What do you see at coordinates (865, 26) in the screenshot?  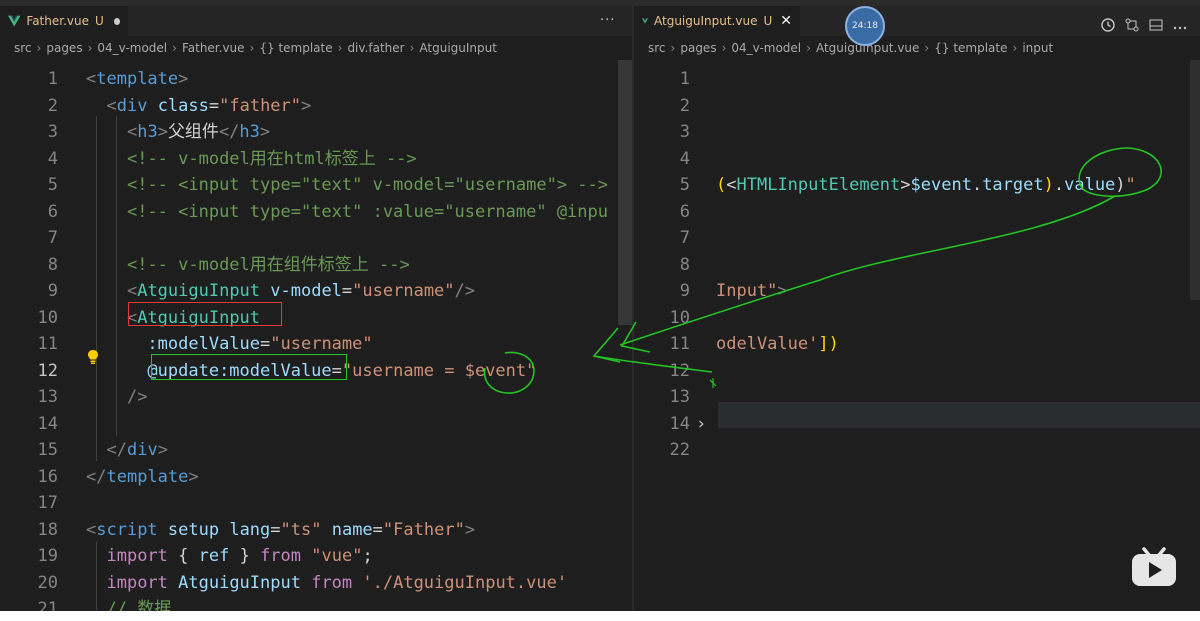 I see `recording-timer-badge: 24:18` at bounding box center [865, 26].